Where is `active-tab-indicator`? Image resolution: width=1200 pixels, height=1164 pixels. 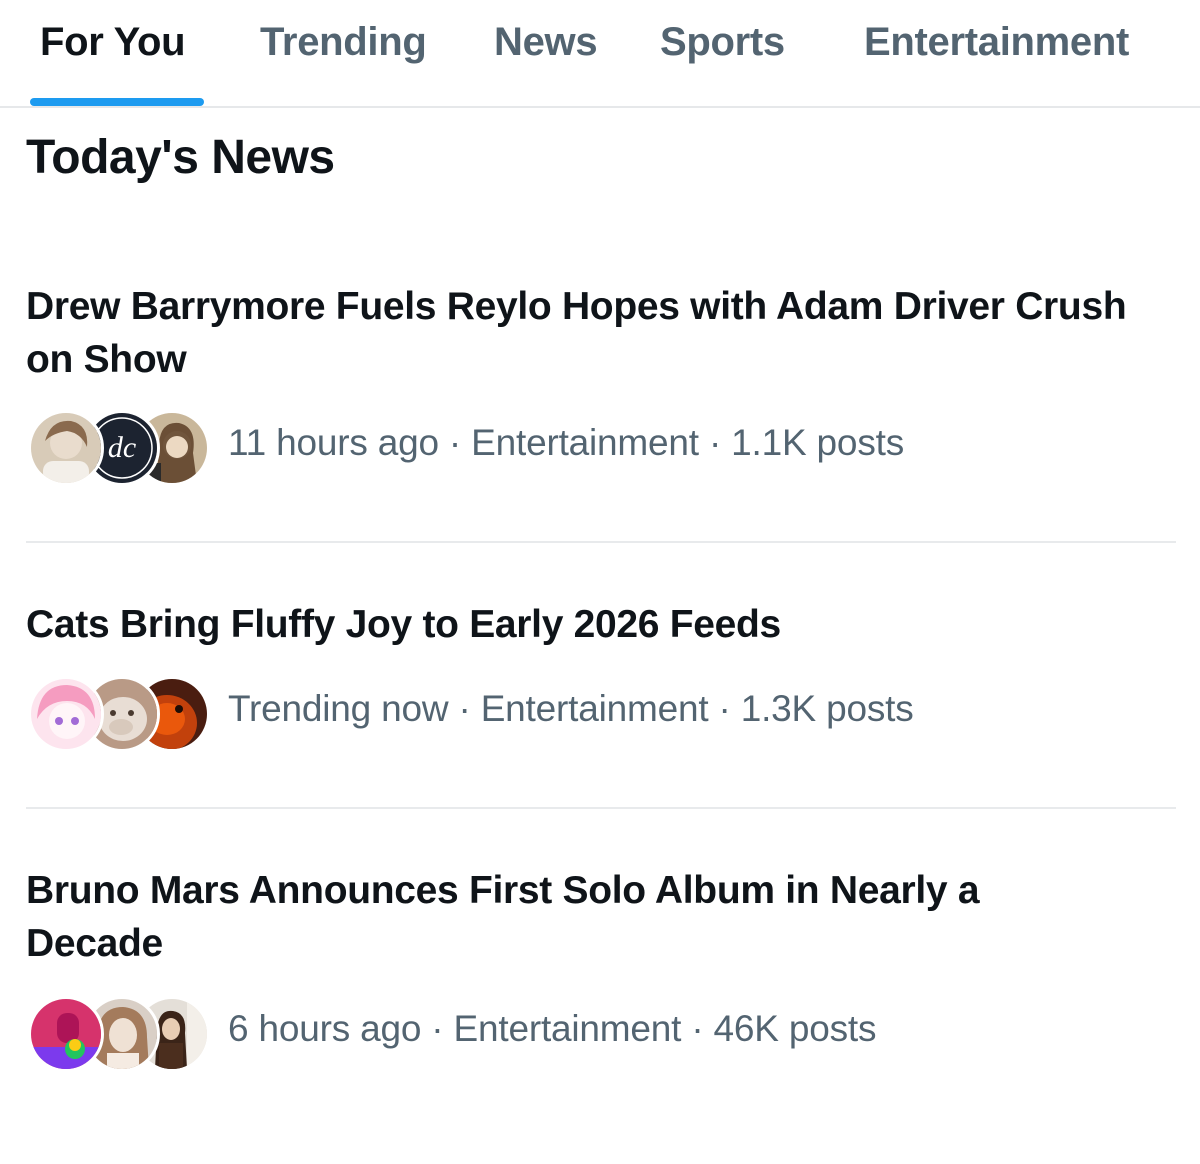 active-tab-indicator is located at coordinates (117, 102).